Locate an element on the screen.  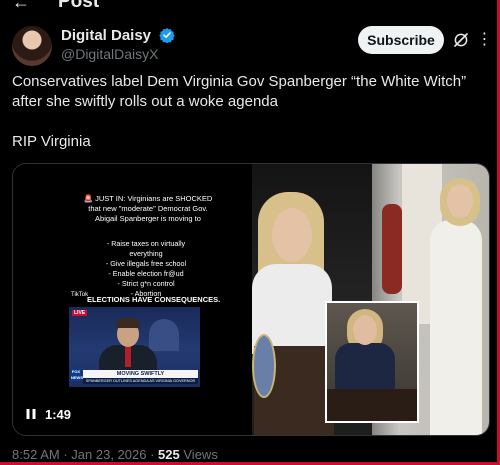
overlay-list-item: - Strict g*n control is located at coordinates (146, 283).